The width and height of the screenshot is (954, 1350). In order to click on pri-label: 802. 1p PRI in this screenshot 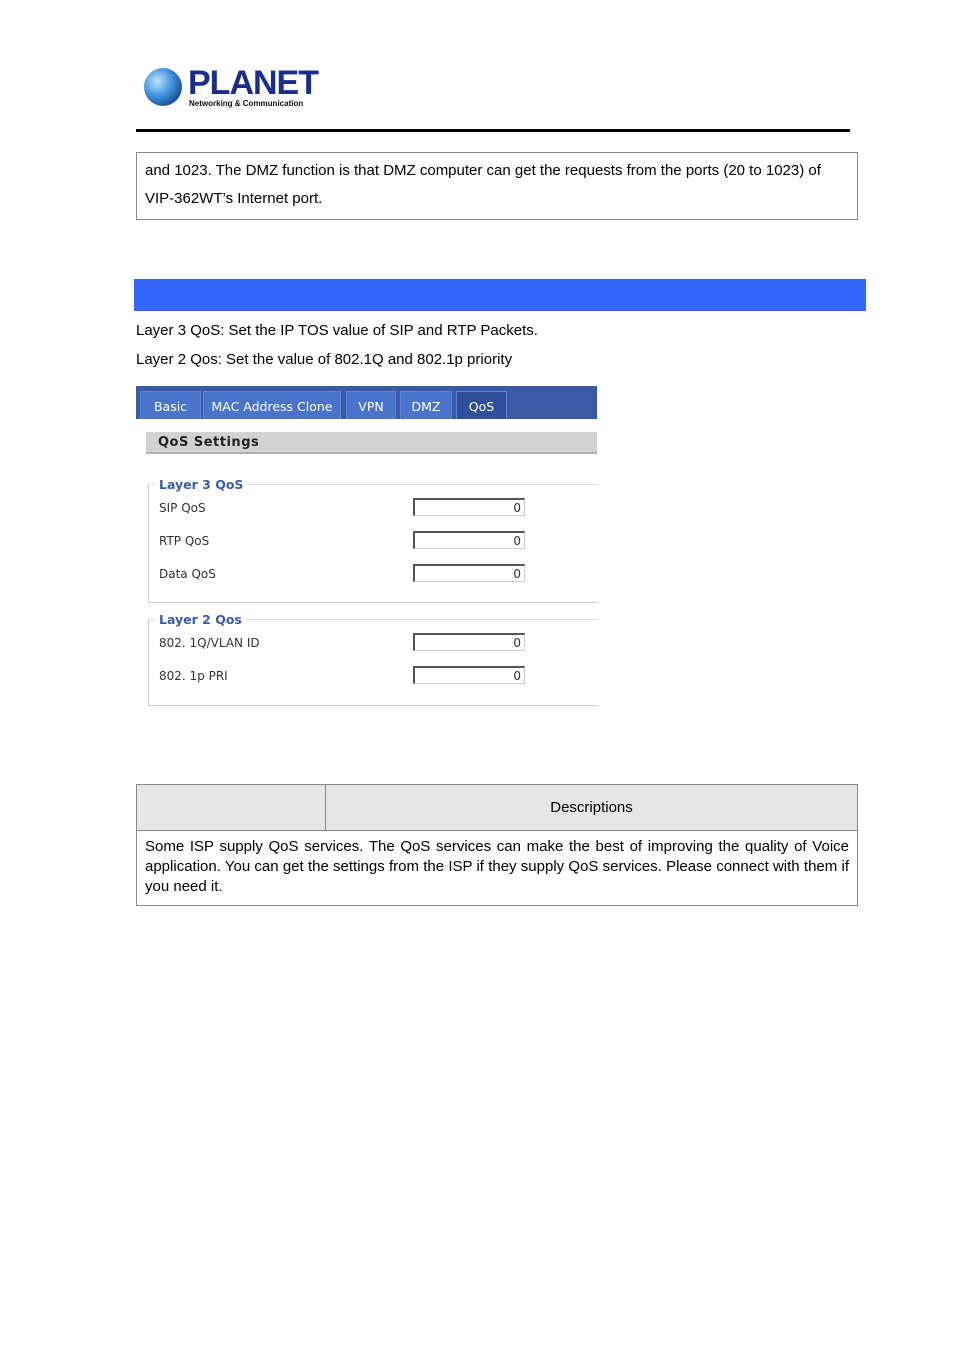, I will do `click(193, 676)`.